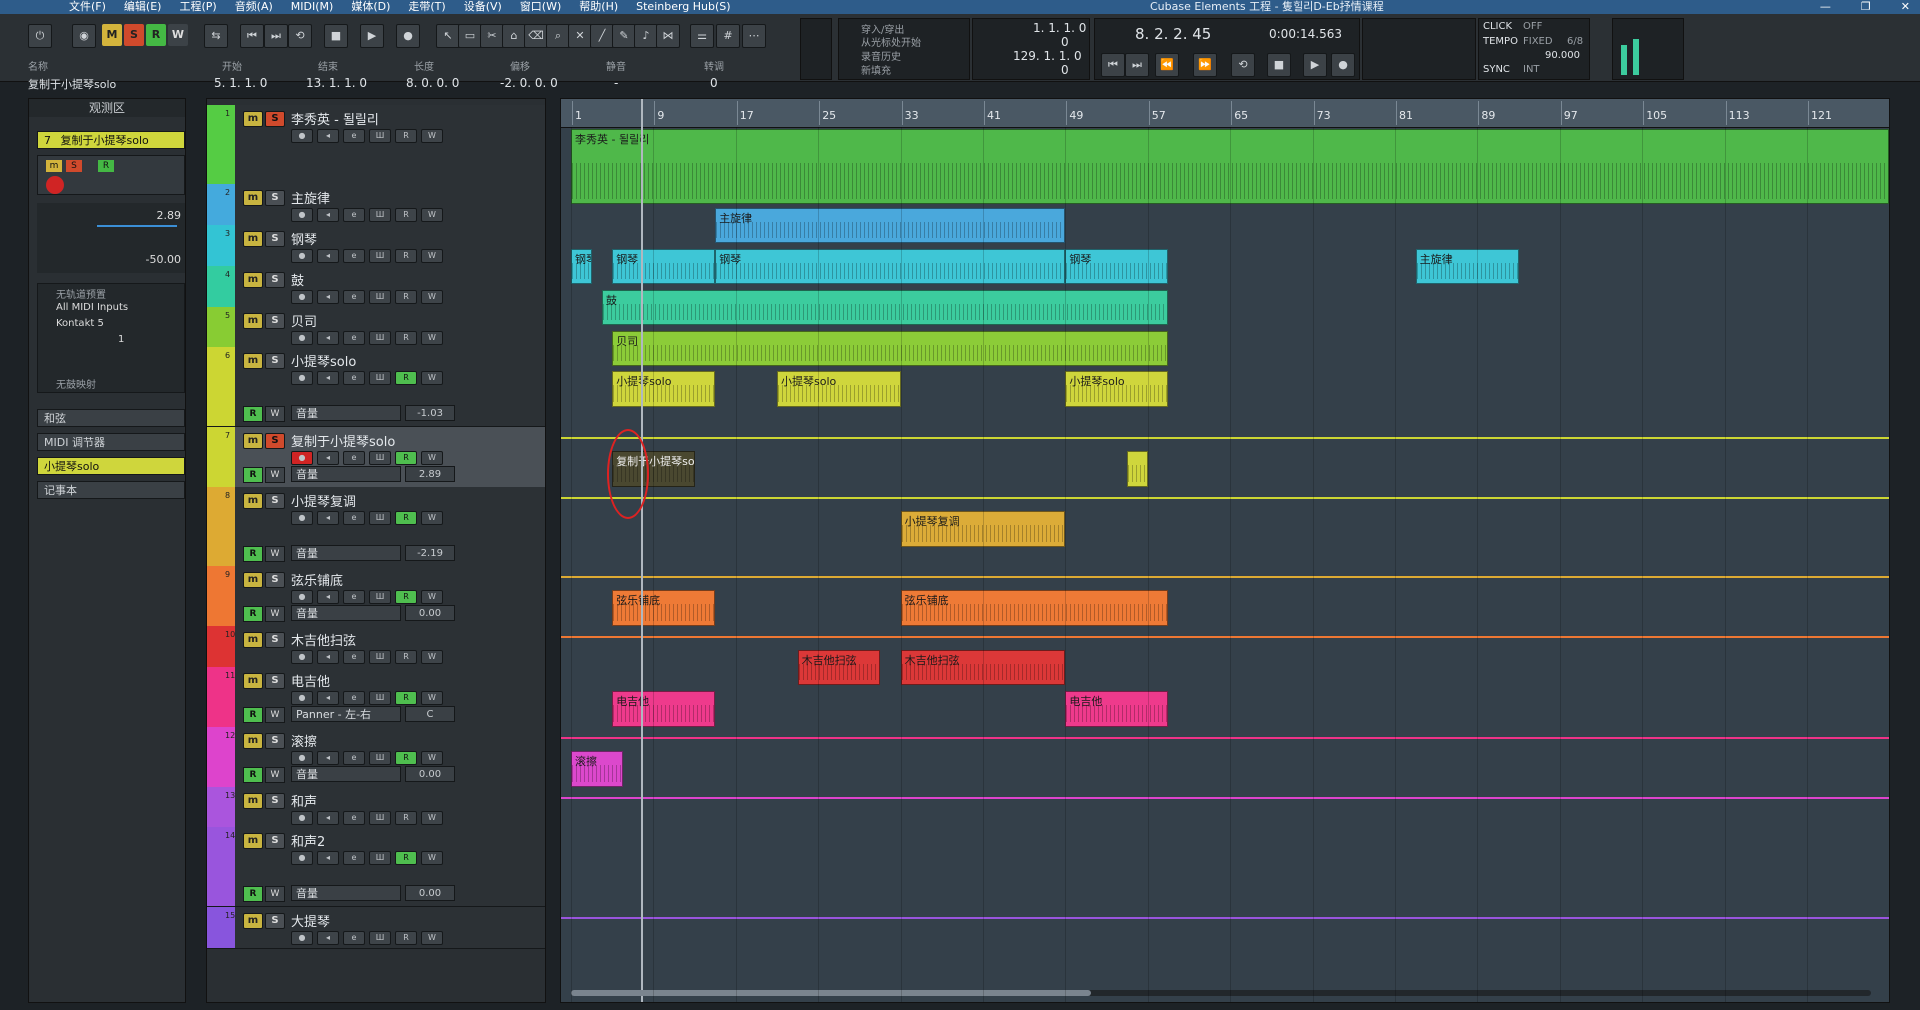 This screenshot has width=1920, height=1010. What do you see at coordinates (876, 69) in the screenshot?
I see `new-fill-label: 新填充` at bounding box center [876, 69].